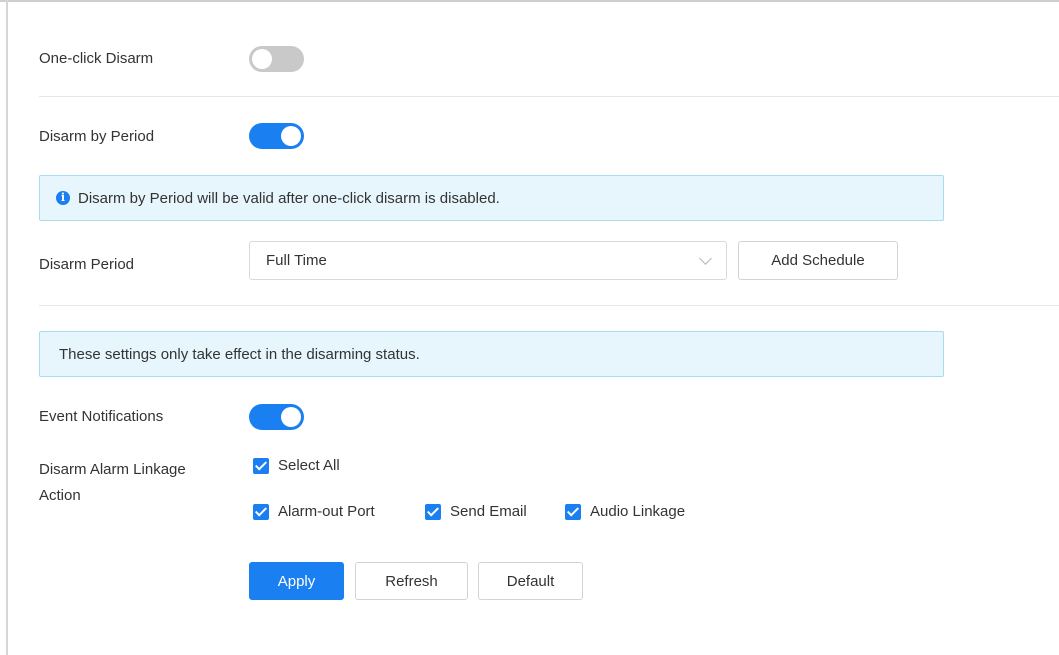 This screenshot has height=655, width=1059. What do you see at coordinates (276, 136) in the screenshot?
I see `disarm-by-period-toggle` at bounding box center [276, 136].